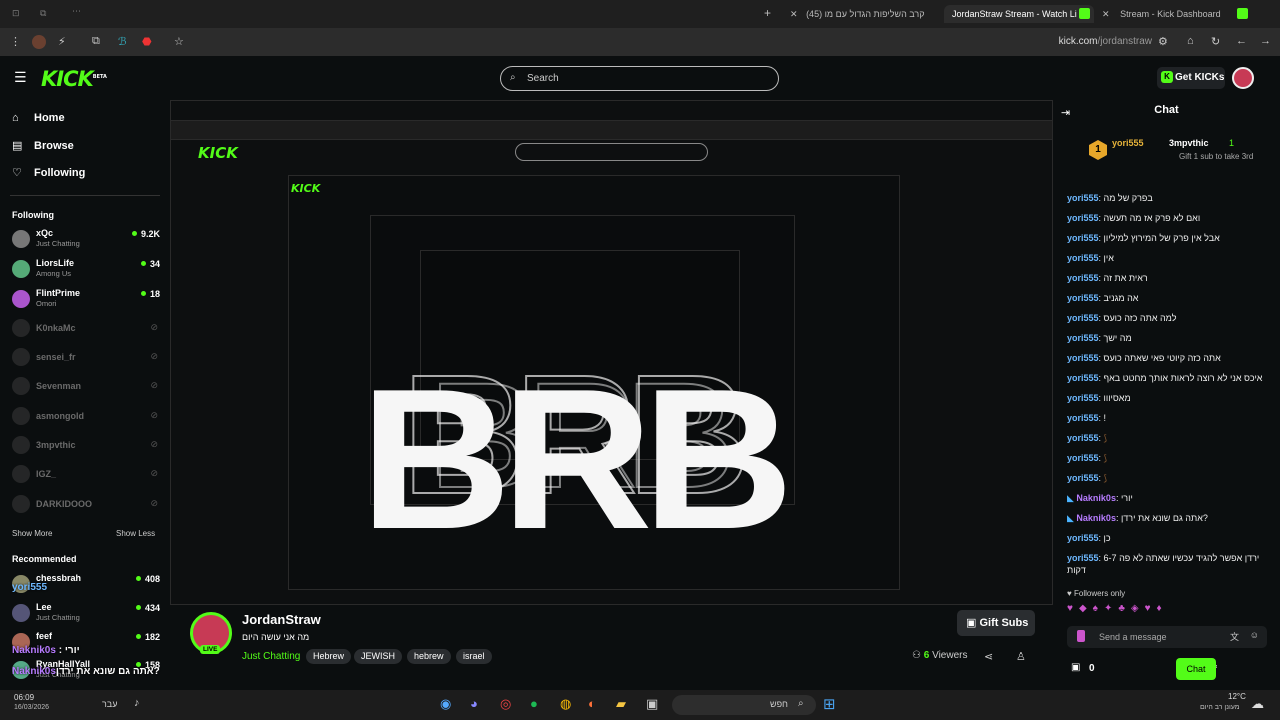 This screenshot has height=720, width=1280. Describe the element at coordinates (1265, 41) in the screenshot. I see `forward-icon: →` at that location.